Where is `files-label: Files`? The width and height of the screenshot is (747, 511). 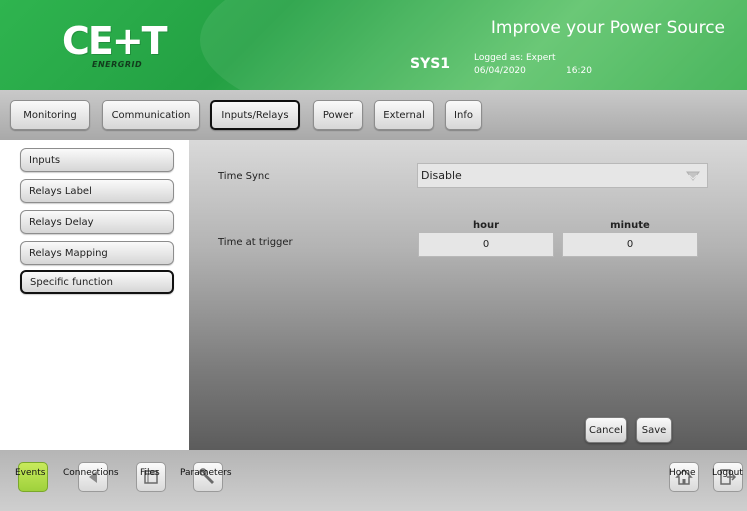
files-label: Files is located at coordinates (150, 473).